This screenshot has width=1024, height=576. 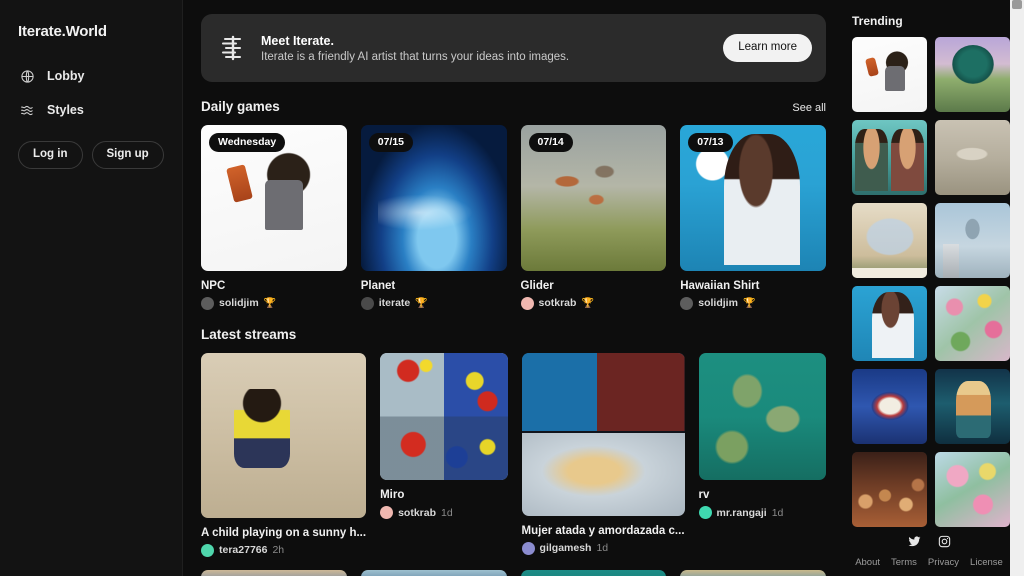 What do you see at coordinates (767, 48) in the screenshot?
I see `learn-more-button: Learn more` at bounding box center [767, 48].